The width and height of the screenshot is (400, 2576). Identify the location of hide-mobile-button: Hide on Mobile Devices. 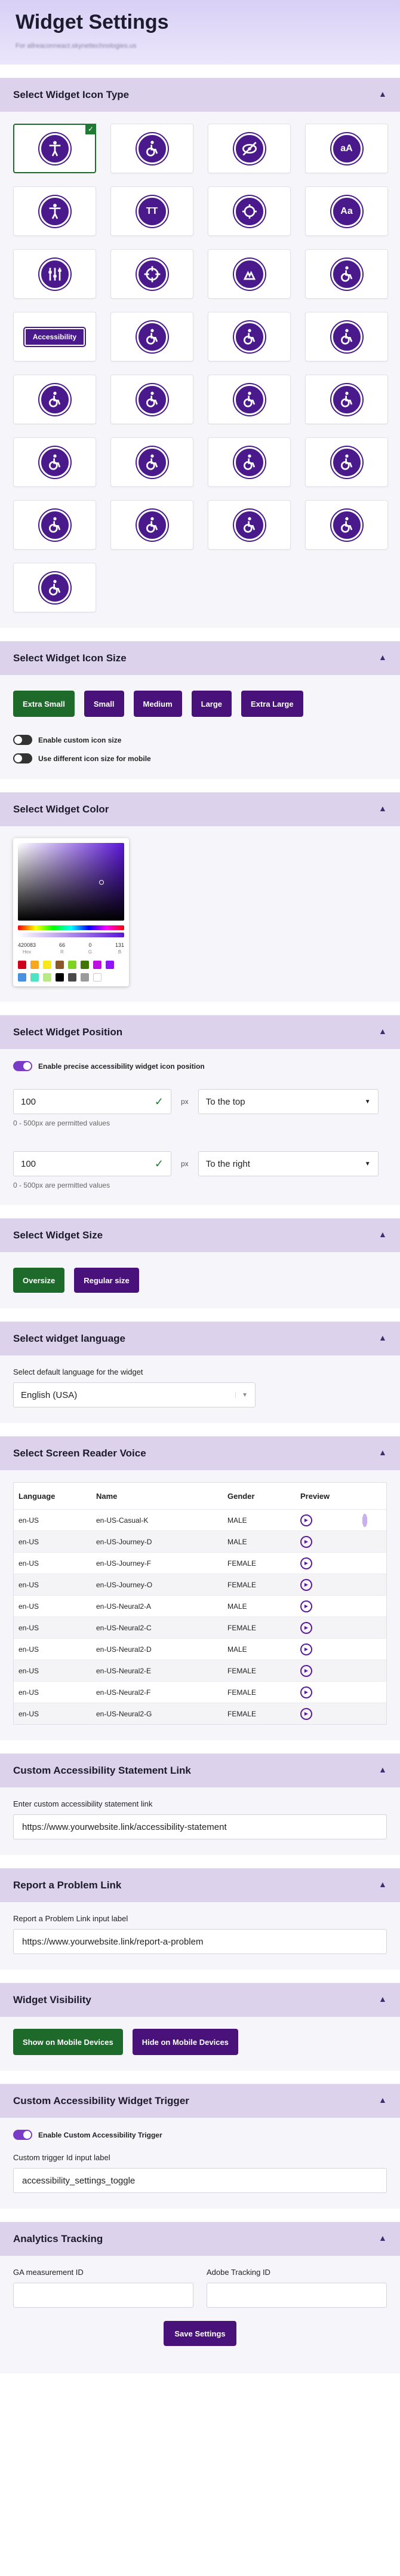
(185, 2042).